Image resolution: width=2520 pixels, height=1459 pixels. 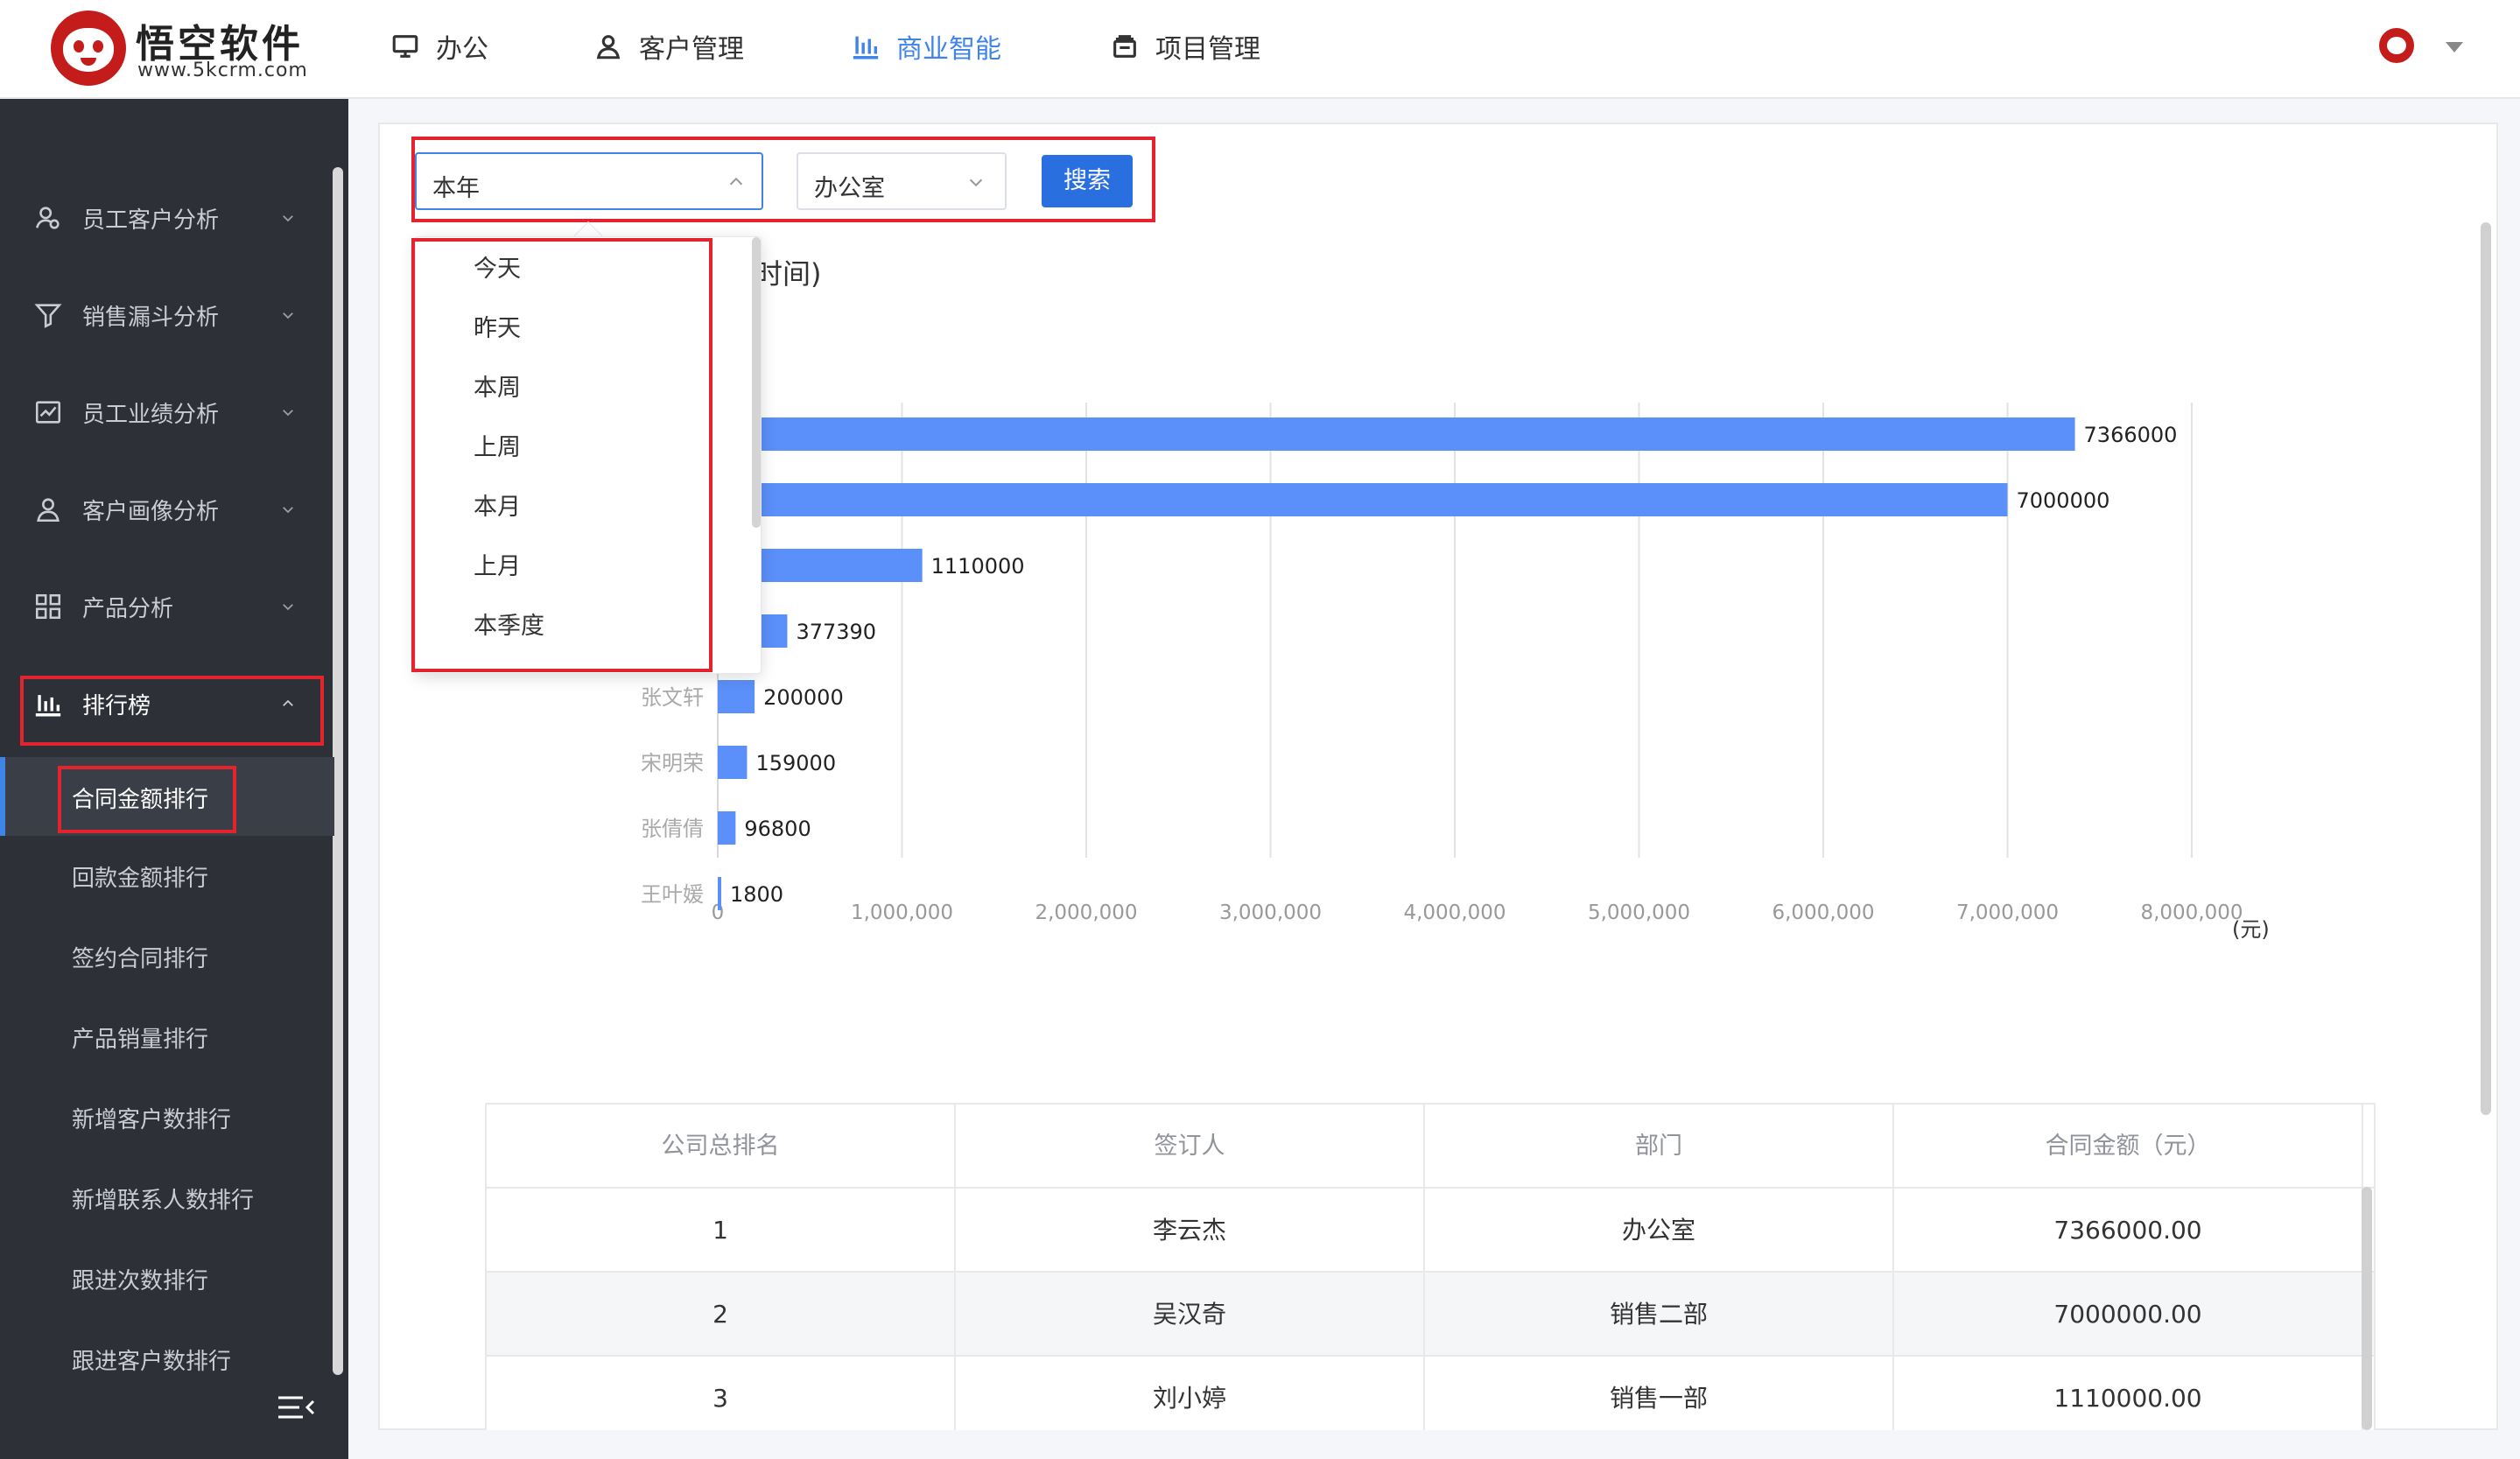 What do you see at coordinates (167, 1358) in the screenshot?
I see `sidebar-sub-followup-customers: 跟进客户数排行` at bounding box center [167, 1358].